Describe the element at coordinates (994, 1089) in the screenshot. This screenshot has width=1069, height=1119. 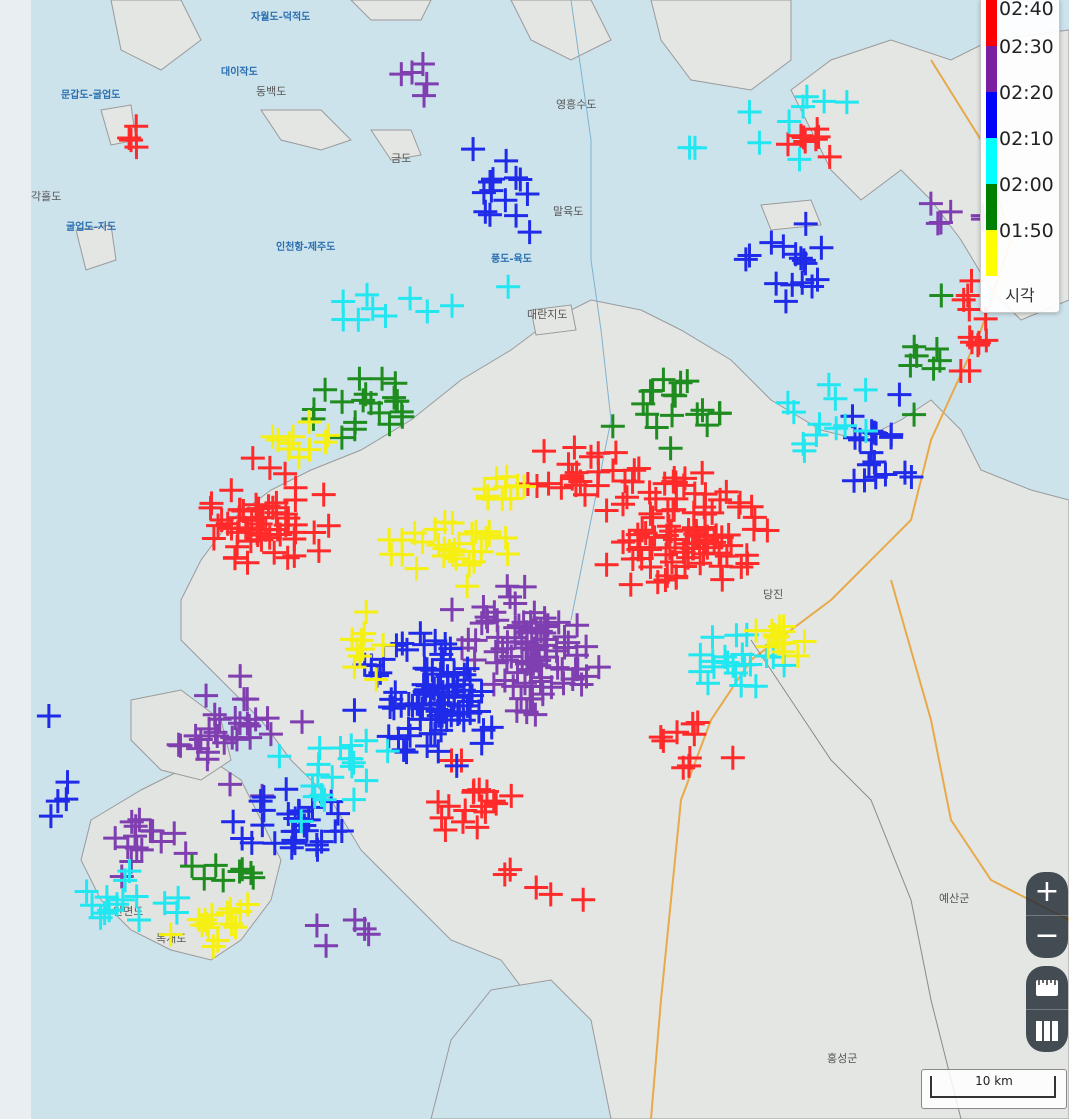
I see `scale-bar: 10 km` at that location.